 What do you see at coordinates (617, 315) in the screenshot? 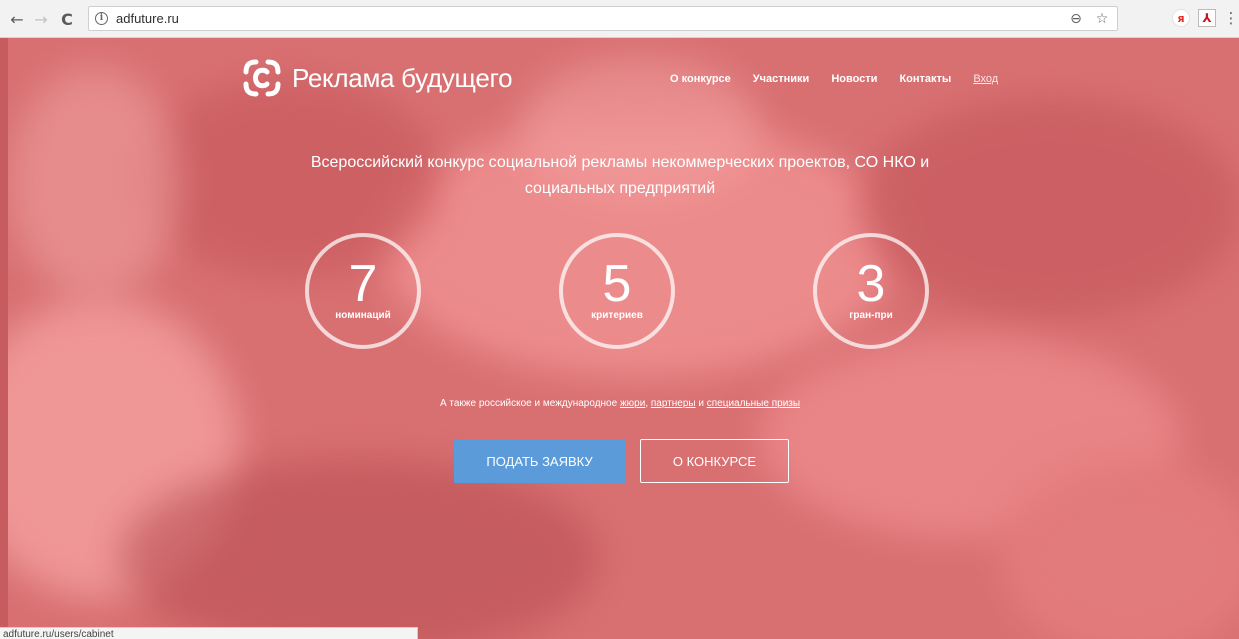
I see `stat-label: критериев` at bounding box center [617, 315].